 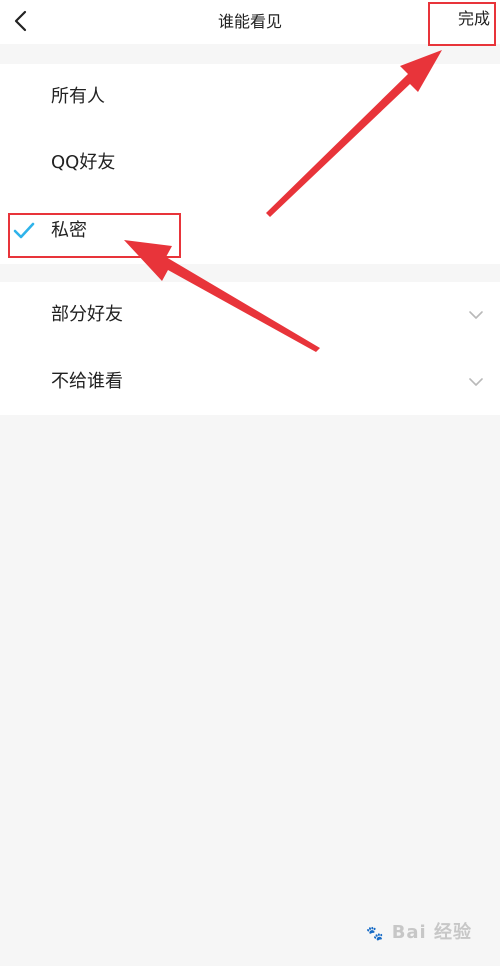 What do you see at coordinates (354, 133) in the screenshot?
I see `annotation-arrow-to-done` at bounding box center [354, 133].